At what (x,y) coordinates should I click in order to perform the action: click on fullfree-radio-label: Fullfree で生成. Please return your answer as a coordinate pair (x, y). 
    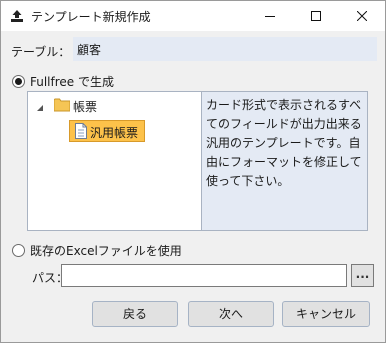
    Looking at the image, I should click on (72, 81).